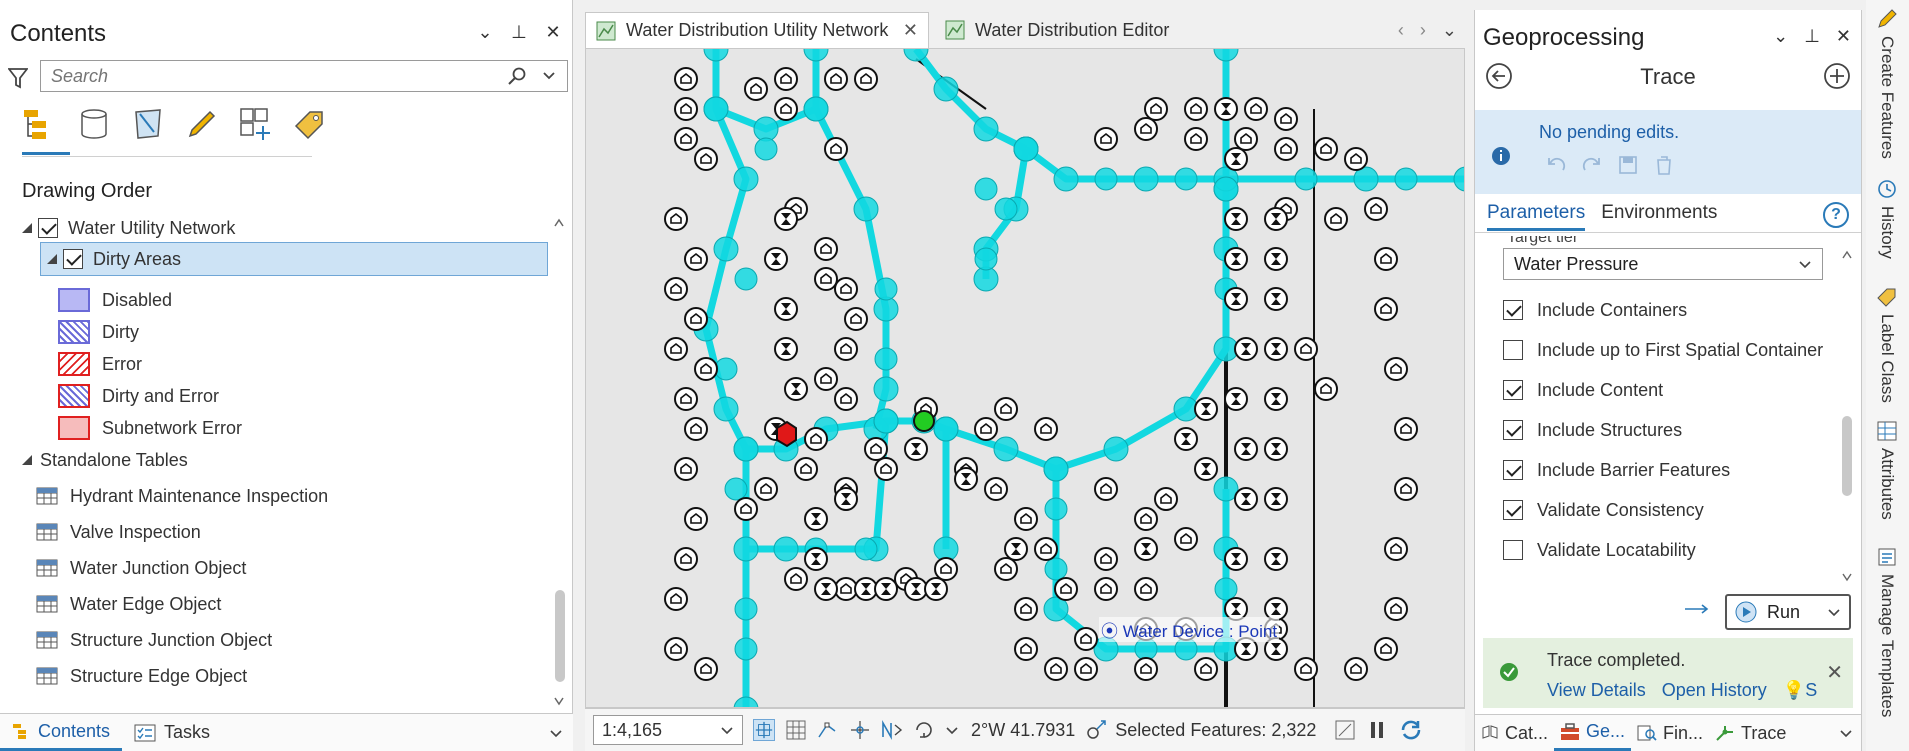 Image resolution: width=1909 pixels, height=751 pixels. Describe the element at coordinates (18, 78) in the screenshot. I see `filter-icon` at that location.